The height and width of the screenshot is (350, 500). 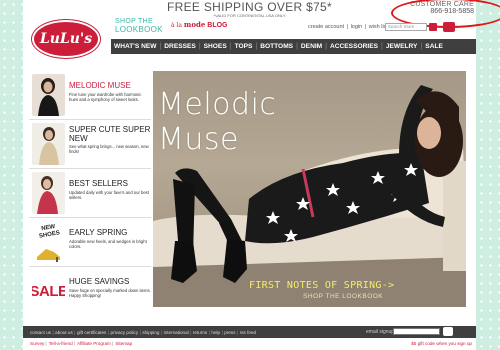 What do you see at coordinates (135, 46) in the screenshot?
I see `nav-whats-new: WHAT'S NEW` at bounding box center [135, 46].